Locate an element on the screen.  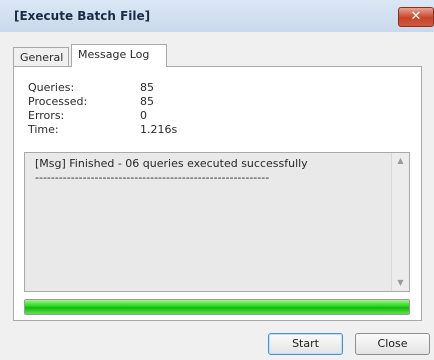
tab-message-log: Message Log is located at coordinates (119, 55).